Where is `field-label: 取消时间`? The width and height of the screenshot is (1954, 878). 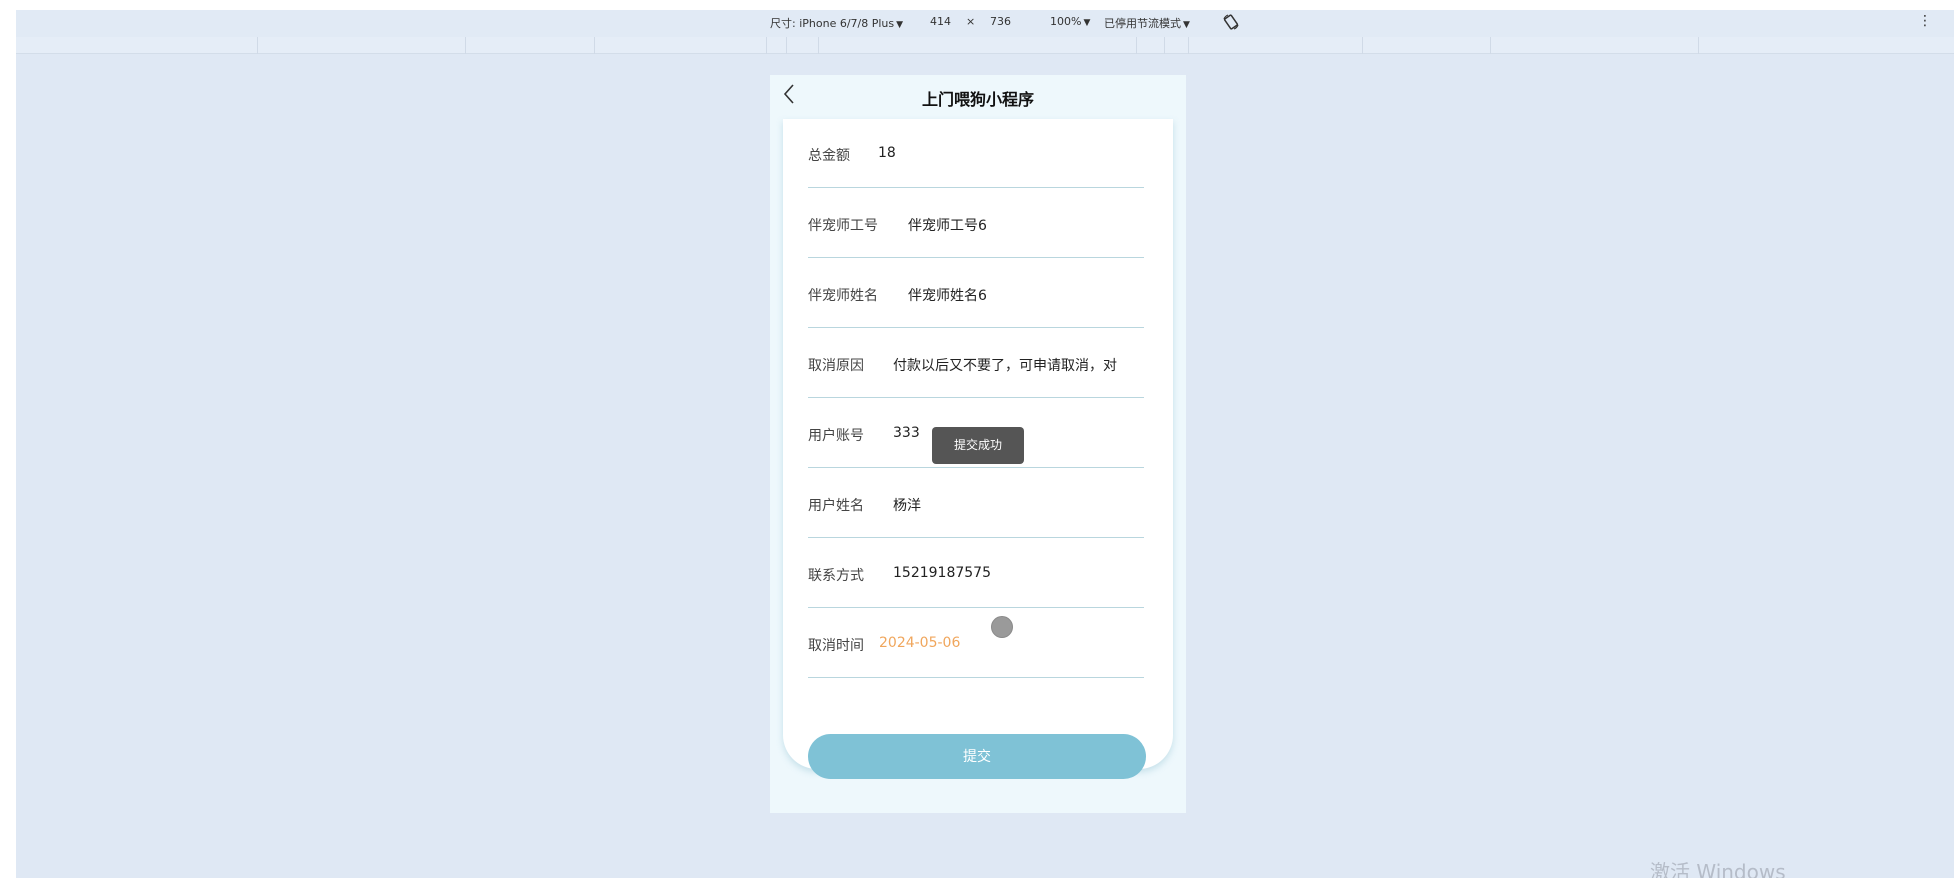 field-label: 取消时间 is located at coordinates (836, 646).